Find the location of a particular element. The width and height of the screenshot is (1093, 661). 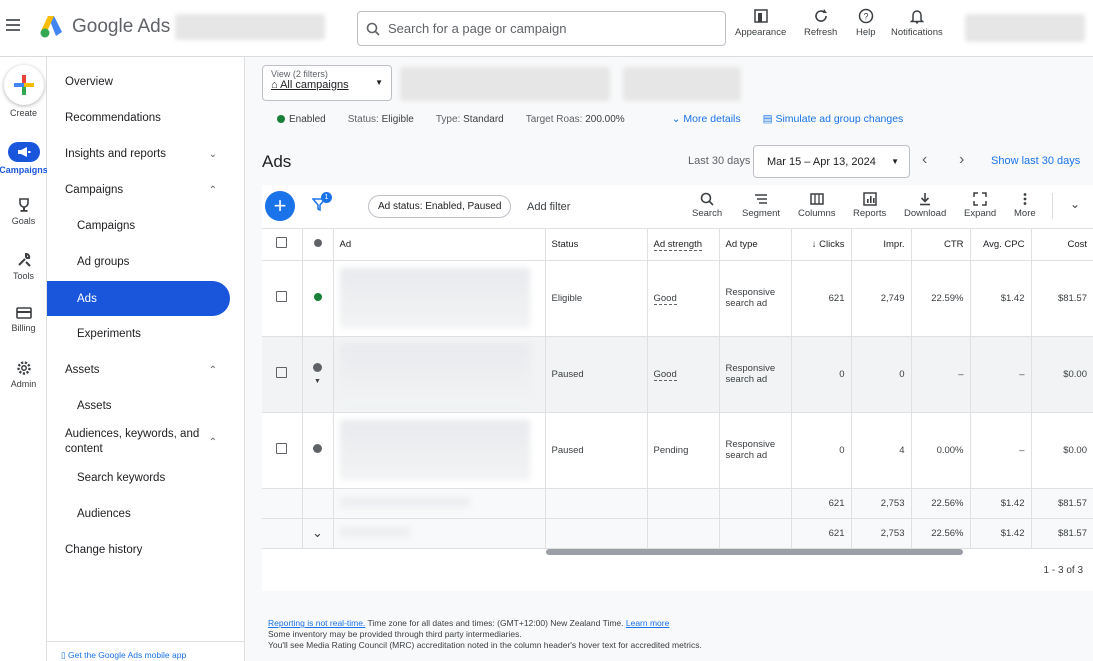

simulate-link: ▤ Simulate ad group changes is located at coordinates (833, 119).